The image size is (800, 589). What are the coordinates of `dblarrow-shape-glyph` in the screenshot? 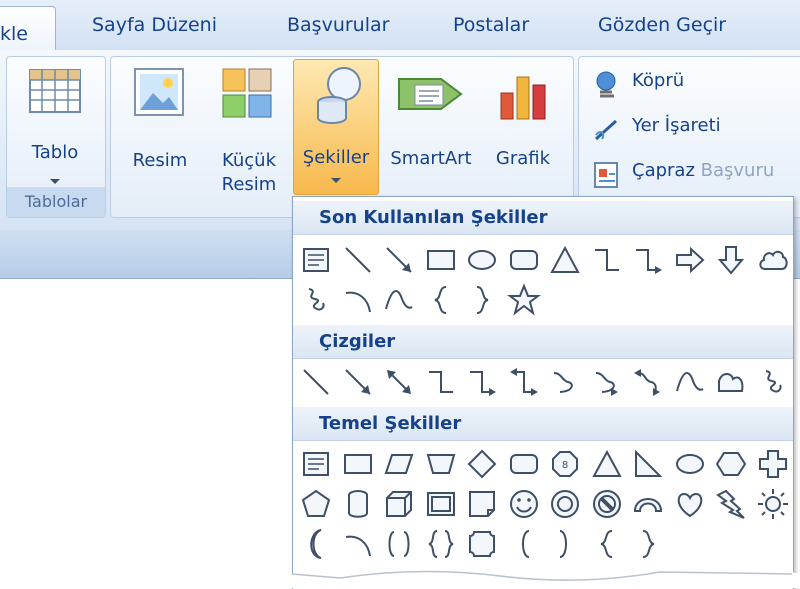 It's located at (399, 382).